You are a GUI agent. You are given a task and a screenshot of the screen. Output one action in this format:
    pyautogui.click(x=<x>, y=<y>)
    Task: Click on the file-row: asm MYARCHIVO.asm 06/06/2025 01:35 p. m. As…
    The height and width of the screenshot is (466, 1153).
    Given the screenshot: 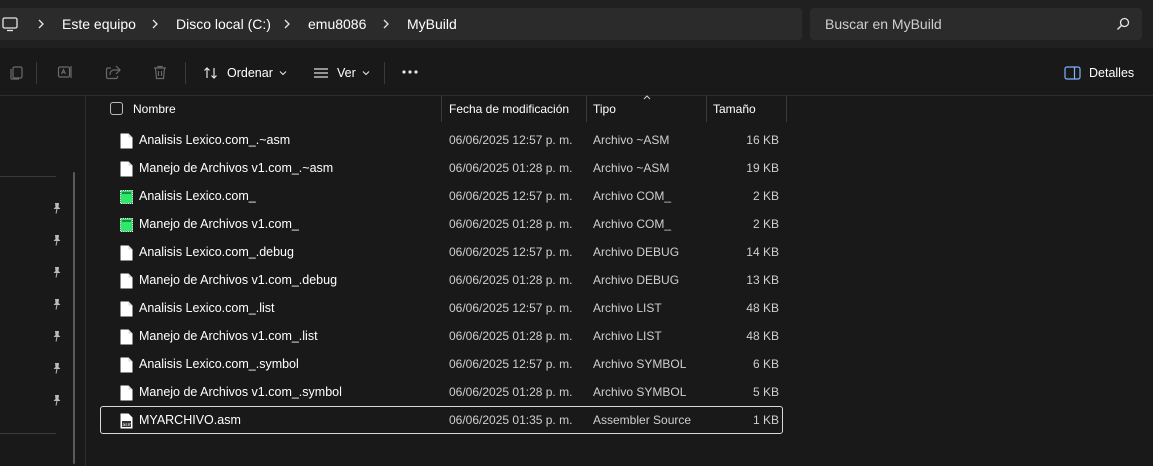 What is the action you would take?
    pyautogui.click(x=441, y=420)
    